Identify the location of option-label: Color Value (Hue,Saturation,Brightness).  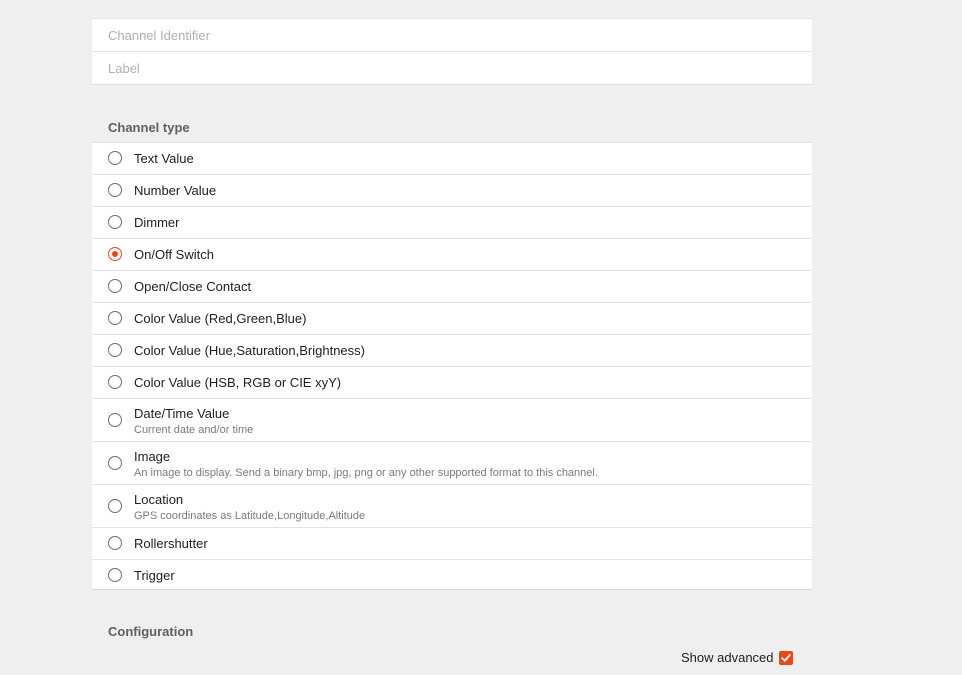
(249, 350).